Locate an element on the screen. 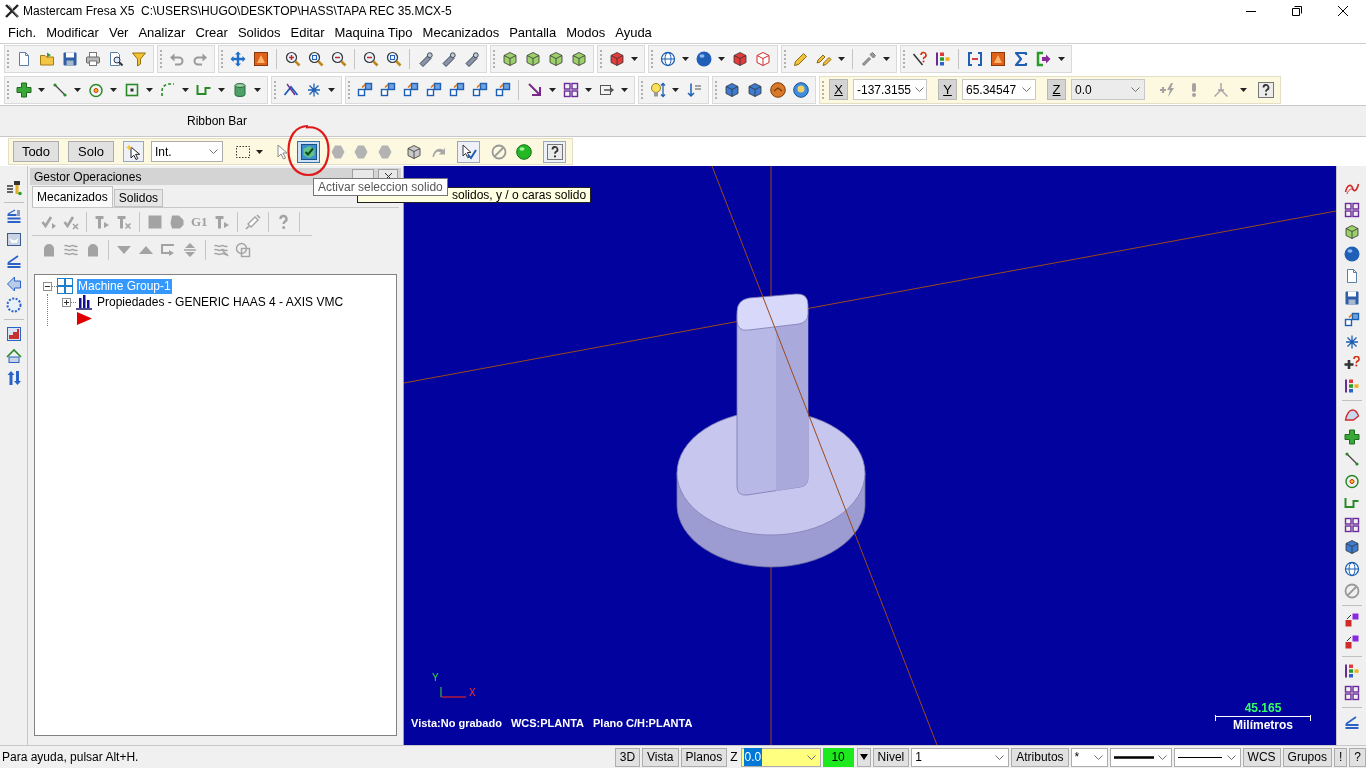 The image size is (1366, 768). funnel-icon is located at coordinates (138, 59).